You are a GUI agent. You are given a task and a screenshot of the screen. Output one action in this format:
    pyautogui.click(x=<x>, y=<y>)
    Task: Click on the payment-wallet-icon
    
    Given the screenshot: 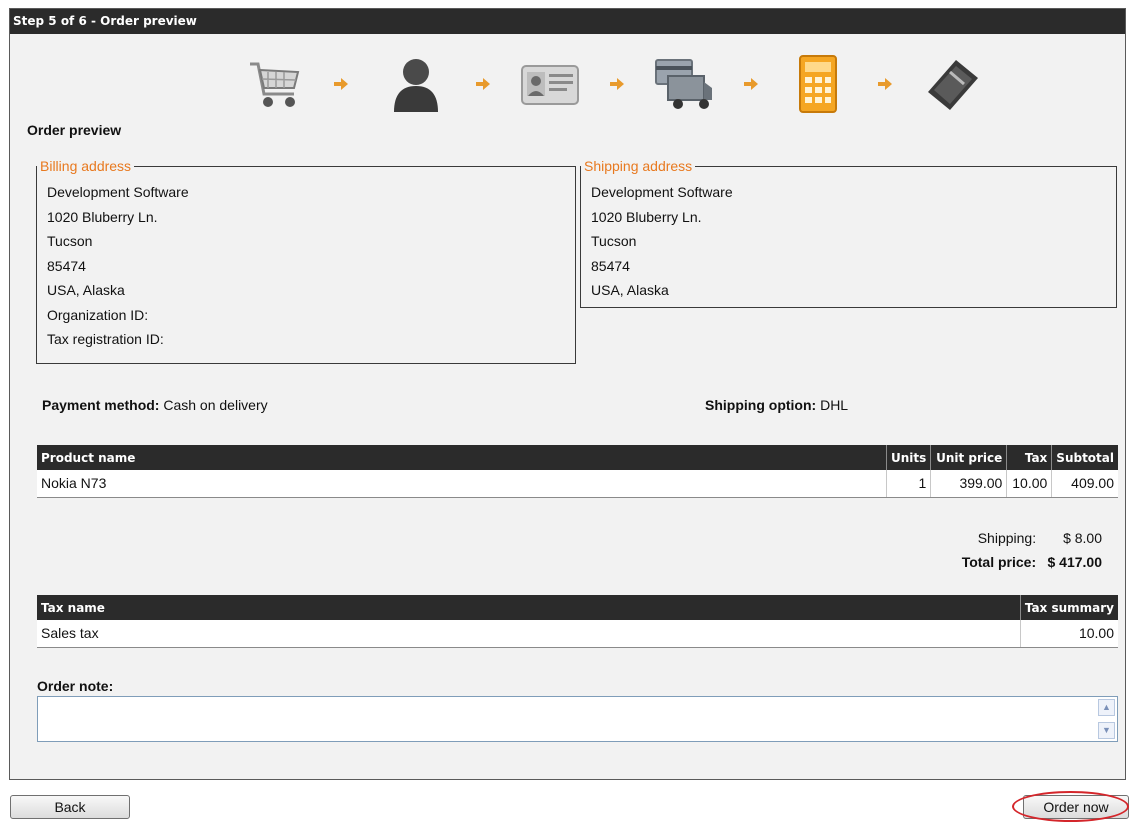 What is the action you would take?
    pyautogui.click(x=953, y=85)
    